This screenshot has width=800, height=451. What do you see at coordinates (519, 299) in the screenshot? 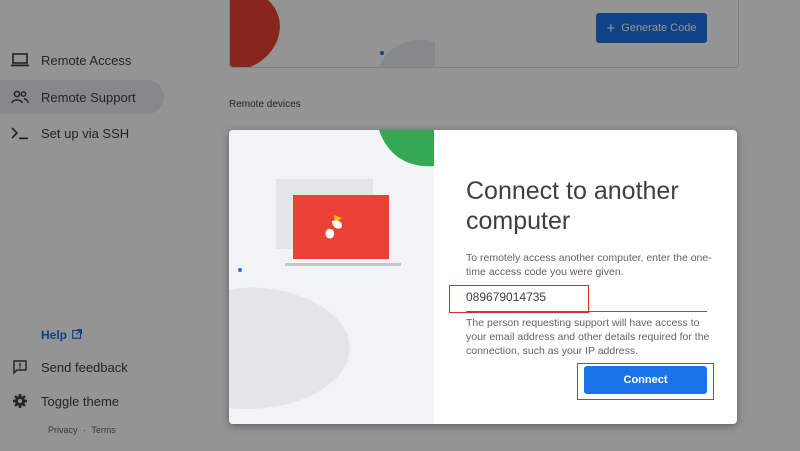
I see `code-highlight-box` at bounding box center [519, 299].